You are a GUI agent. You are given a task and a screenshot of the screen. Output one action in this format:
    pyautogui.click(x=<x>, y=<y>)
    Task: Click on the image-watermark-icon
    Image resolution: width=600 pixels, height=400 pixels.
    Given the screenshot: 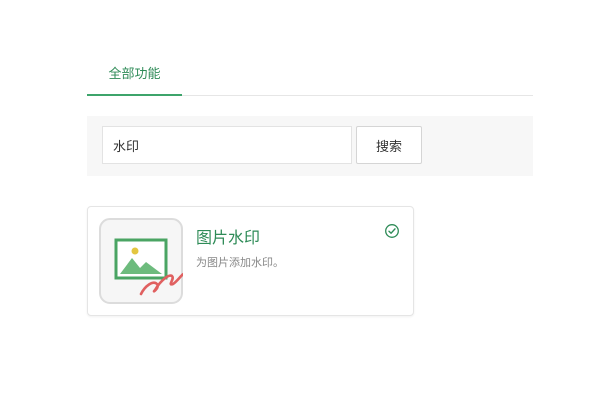 What is the action you would take?
    pyautogui.click(x=141, y=261)
    